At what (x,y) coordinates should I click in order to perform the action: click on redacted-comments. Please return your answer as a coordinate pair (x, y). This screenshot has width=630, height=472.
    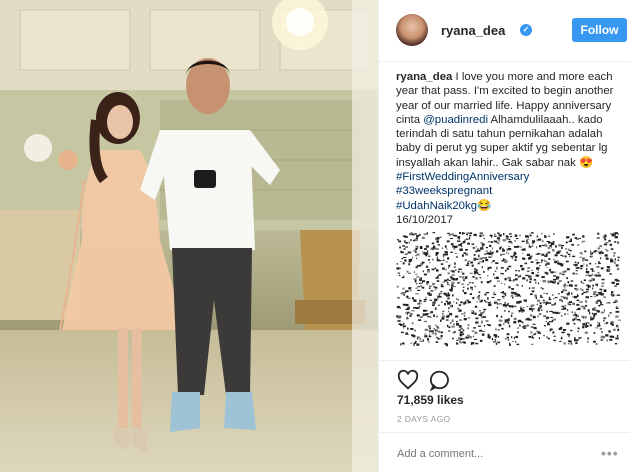
    Looking at the image, I should click on (508, 289).